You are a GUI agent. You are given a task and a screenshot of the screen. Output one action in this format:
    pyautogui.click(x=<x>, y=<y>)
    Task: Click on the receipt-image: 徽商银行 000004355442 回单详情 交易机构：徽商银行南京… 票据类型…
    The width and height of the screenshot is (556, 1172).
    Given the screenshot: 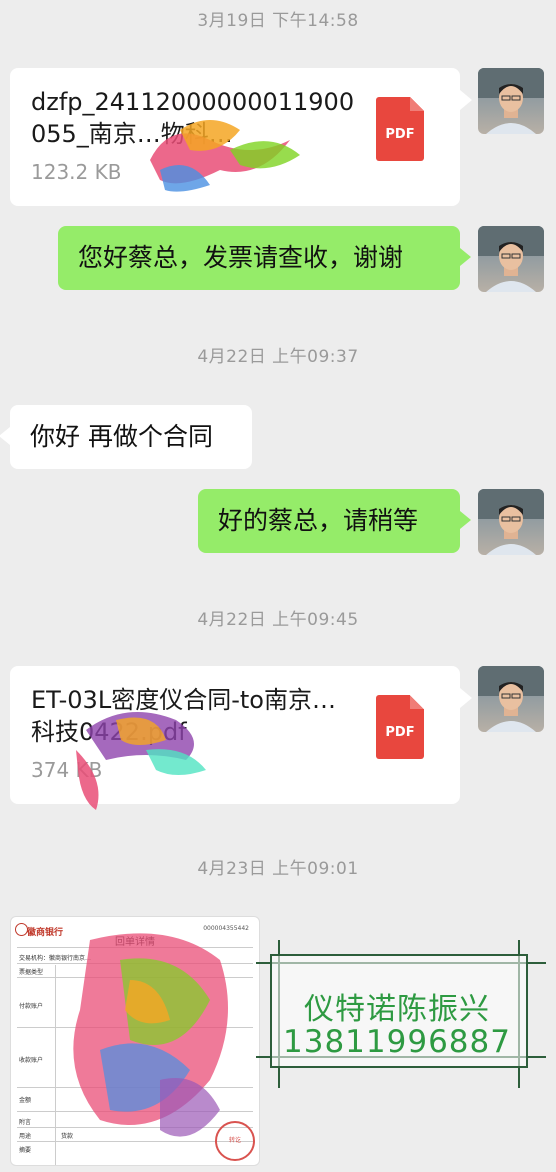 What is the action you would take?
    pyautogui.click(x=135, y=1041)
    